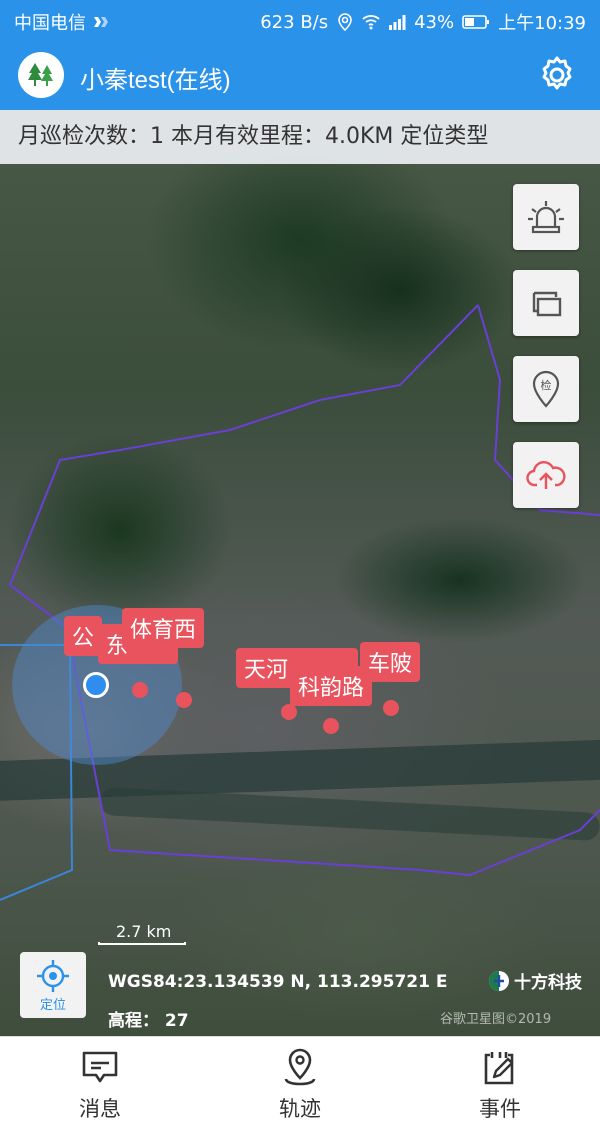 Image resolution: width=600 pixels, height=1133 pixels. Describe the element at coordinates (397, 22) in the screenshot. I see `signal-icon` at that location.